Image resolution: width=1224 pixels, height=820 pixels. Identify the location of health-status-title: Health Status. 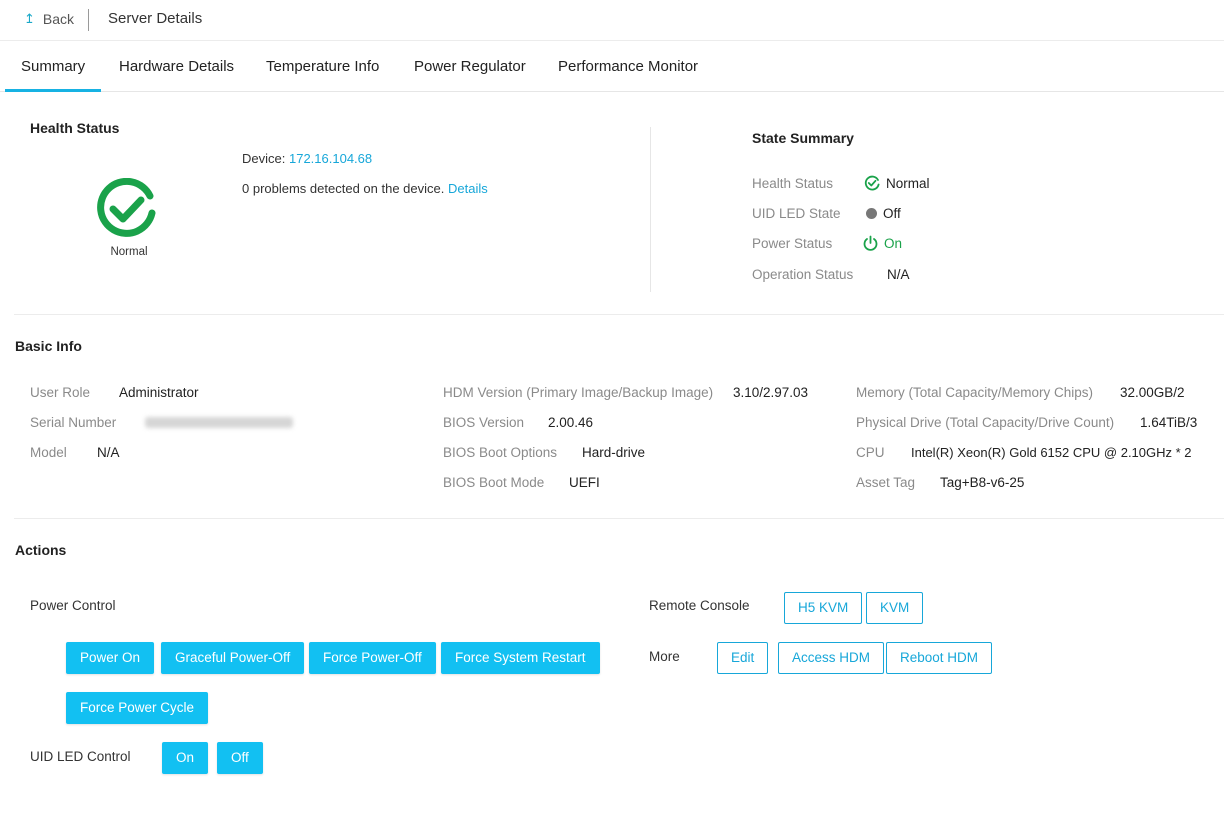
(75, 128).